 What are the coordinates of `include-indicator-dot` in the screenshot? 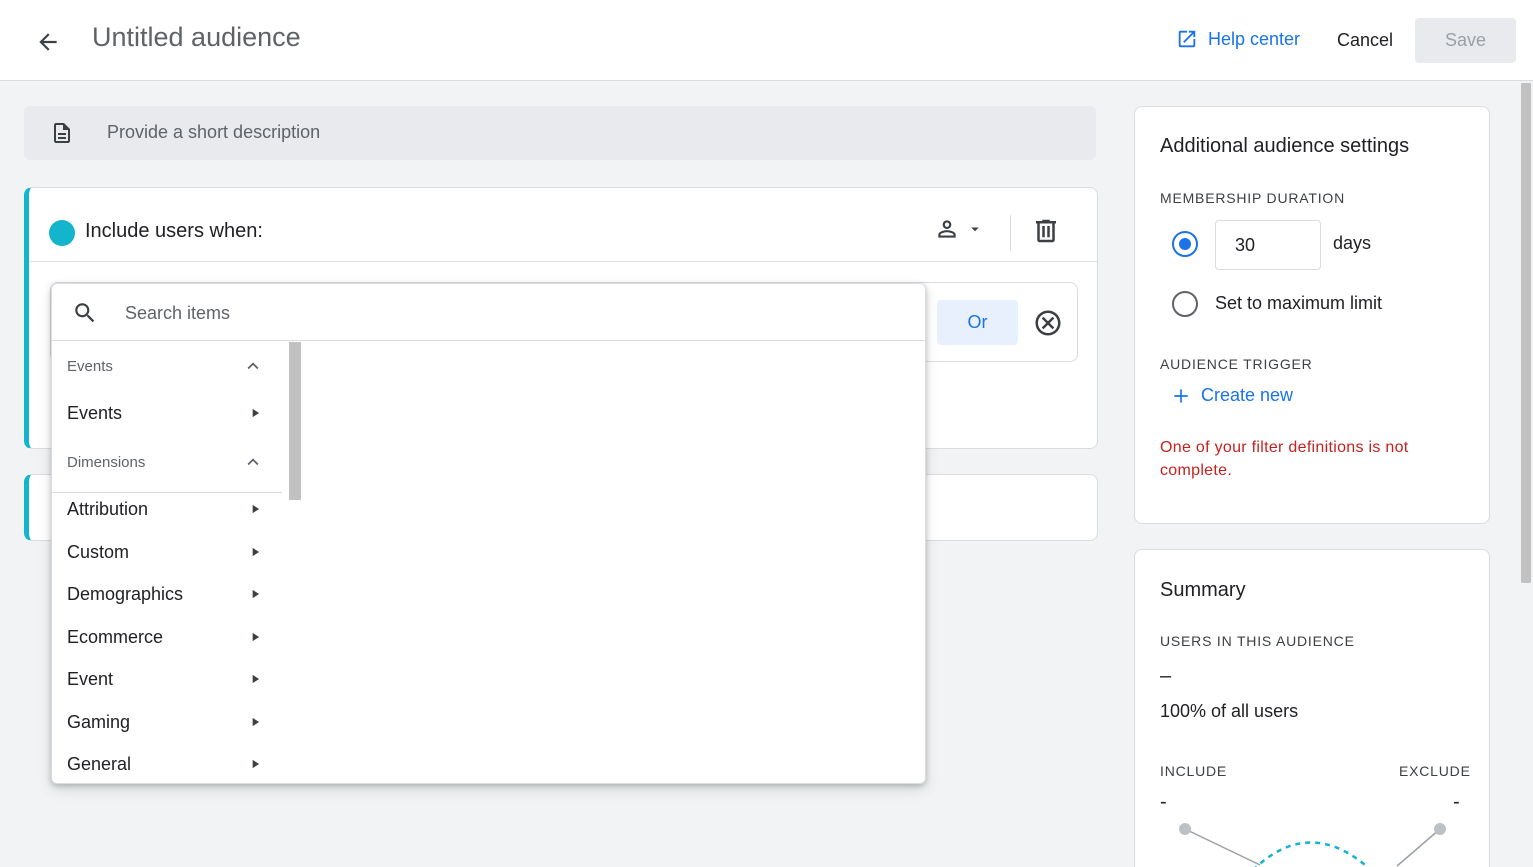 It's located at (62, 233).